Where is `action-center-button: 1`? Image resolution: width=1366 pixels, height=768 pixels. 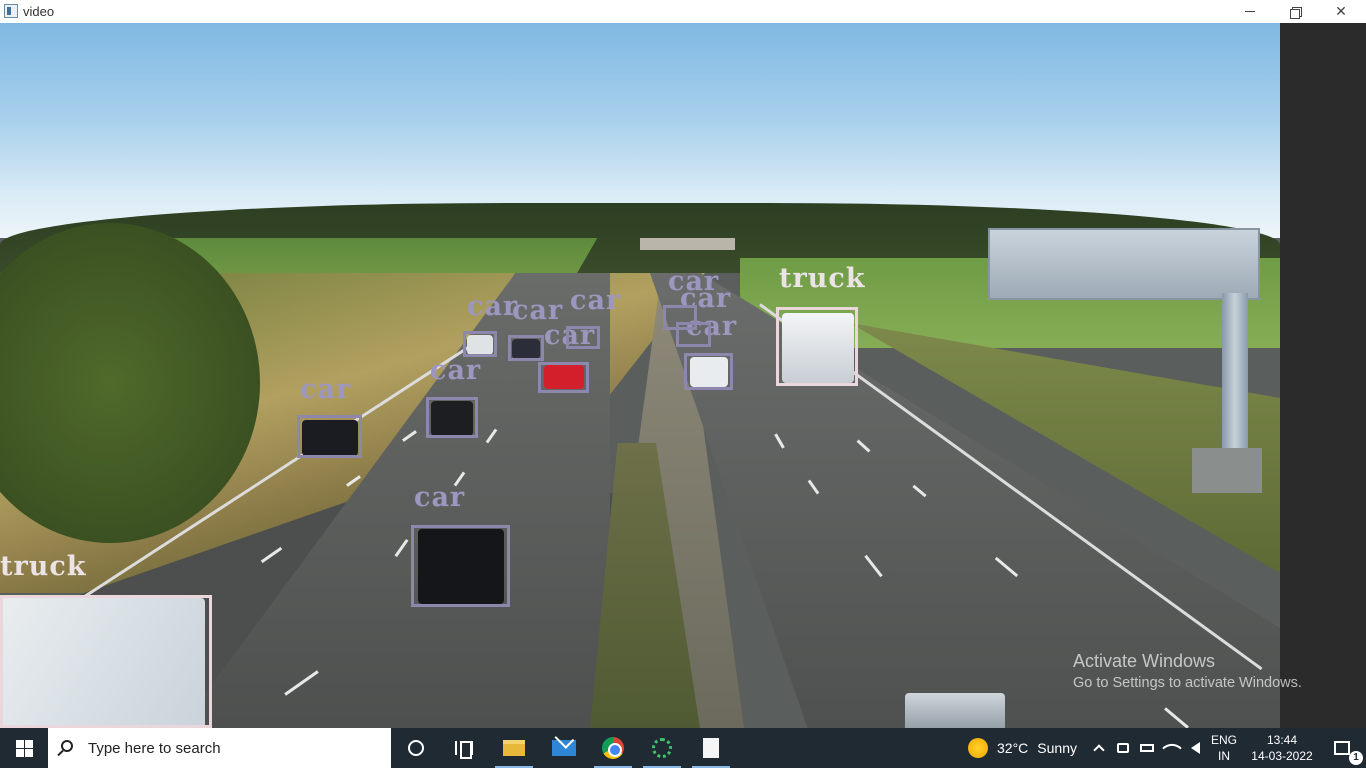 action-center-button: 1 is located at coordinates (1342, 748).